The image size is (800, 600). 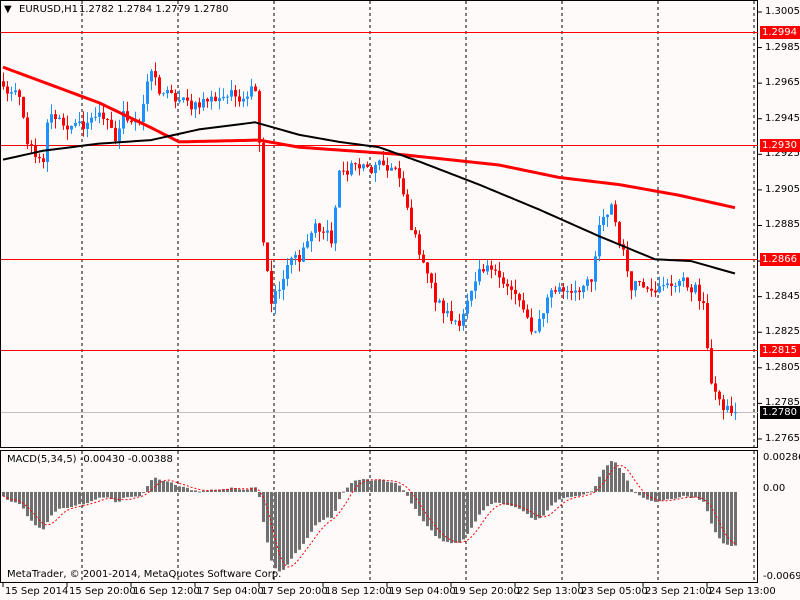 What do you see at coordinates (8, 10) in the screenshot?
I see `chart-menu-icon: ▼` at bounding box center [8, 10].